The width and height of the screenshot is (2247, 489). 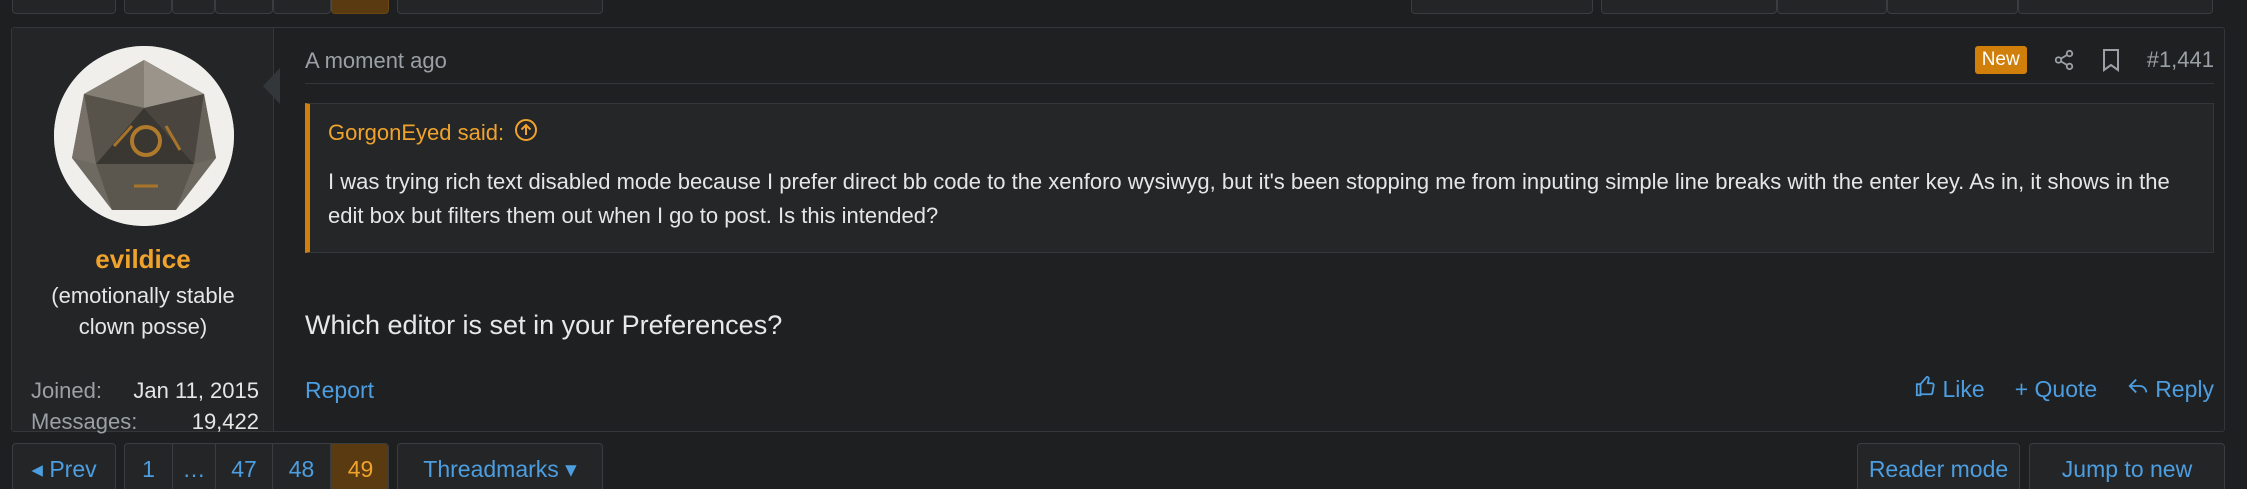 I want to click on page-list: 1 … 47 48 49, so click(x=256, y=466).